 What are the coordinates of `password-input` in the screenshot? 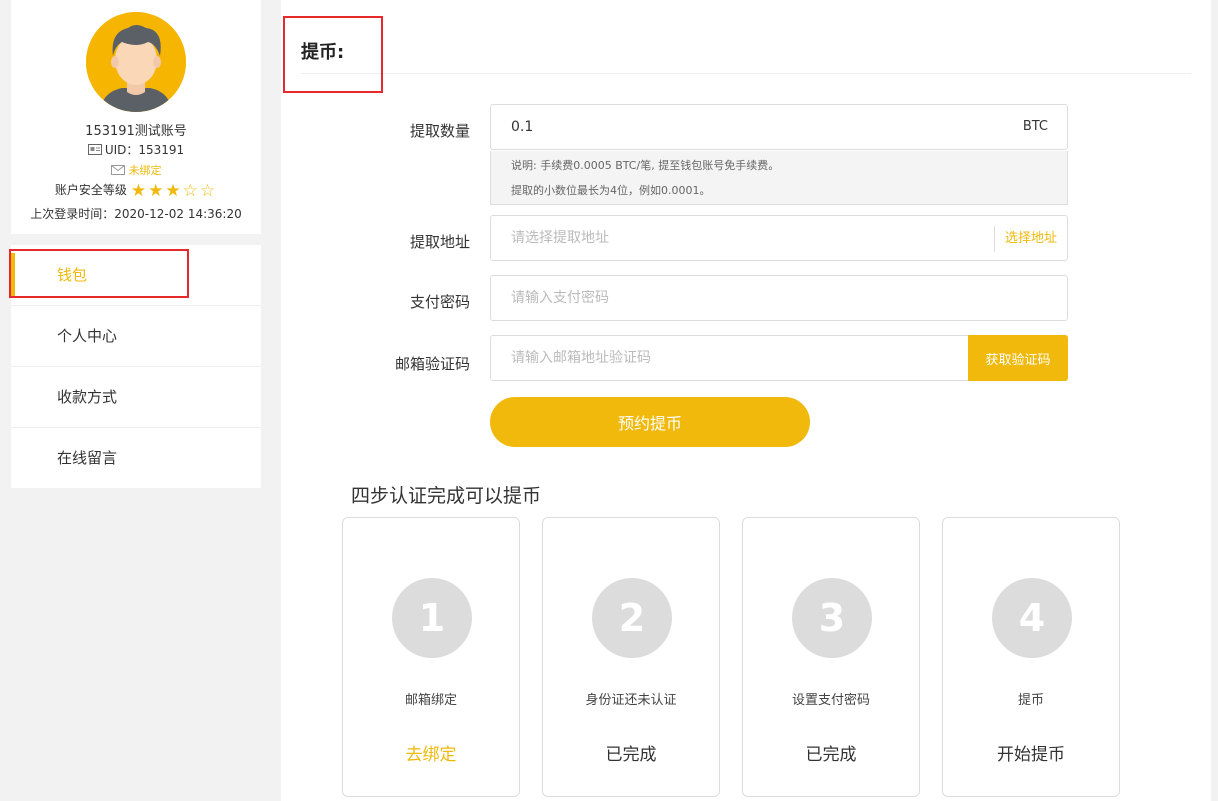 It's located at (776, 298).